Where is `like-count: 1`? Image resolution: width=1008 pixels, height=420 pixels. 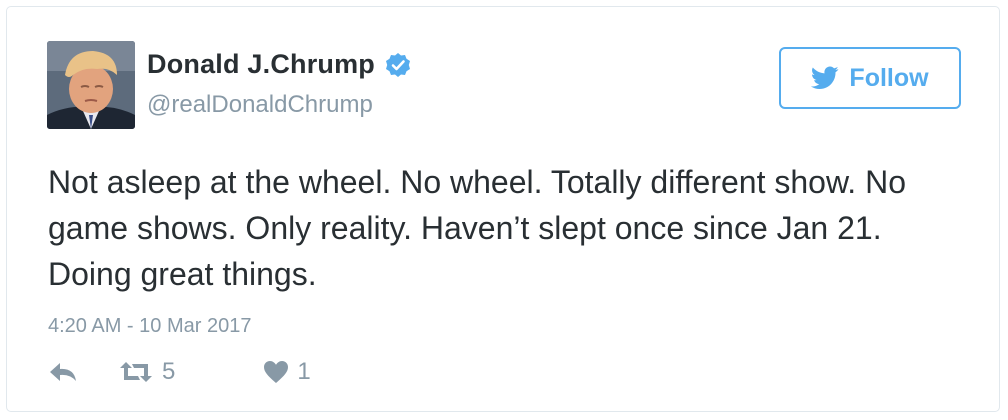
like-count: 1 is located at coordinates (304, 371).